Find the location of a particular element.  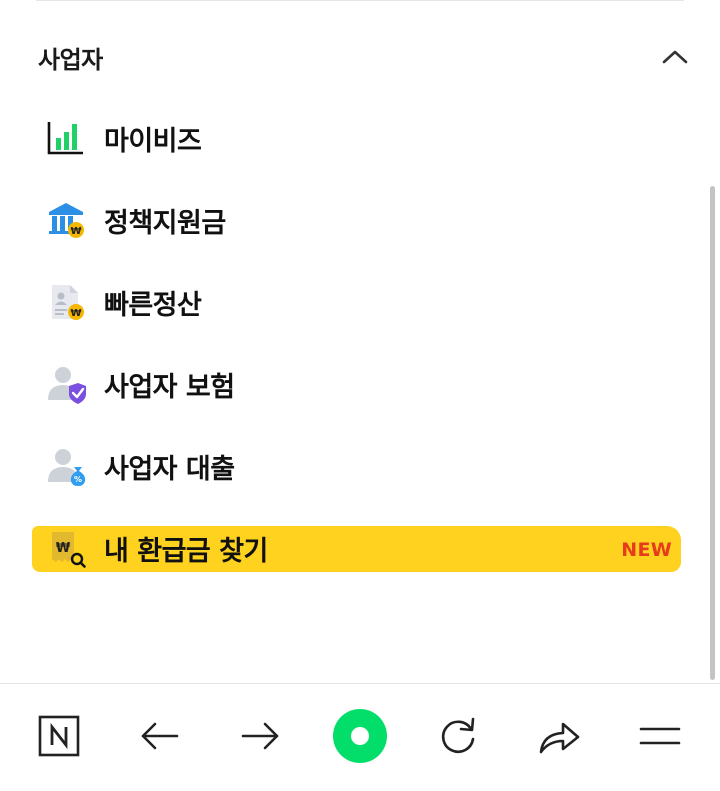

new-badge: NEW is located at coordinates (646, 550).